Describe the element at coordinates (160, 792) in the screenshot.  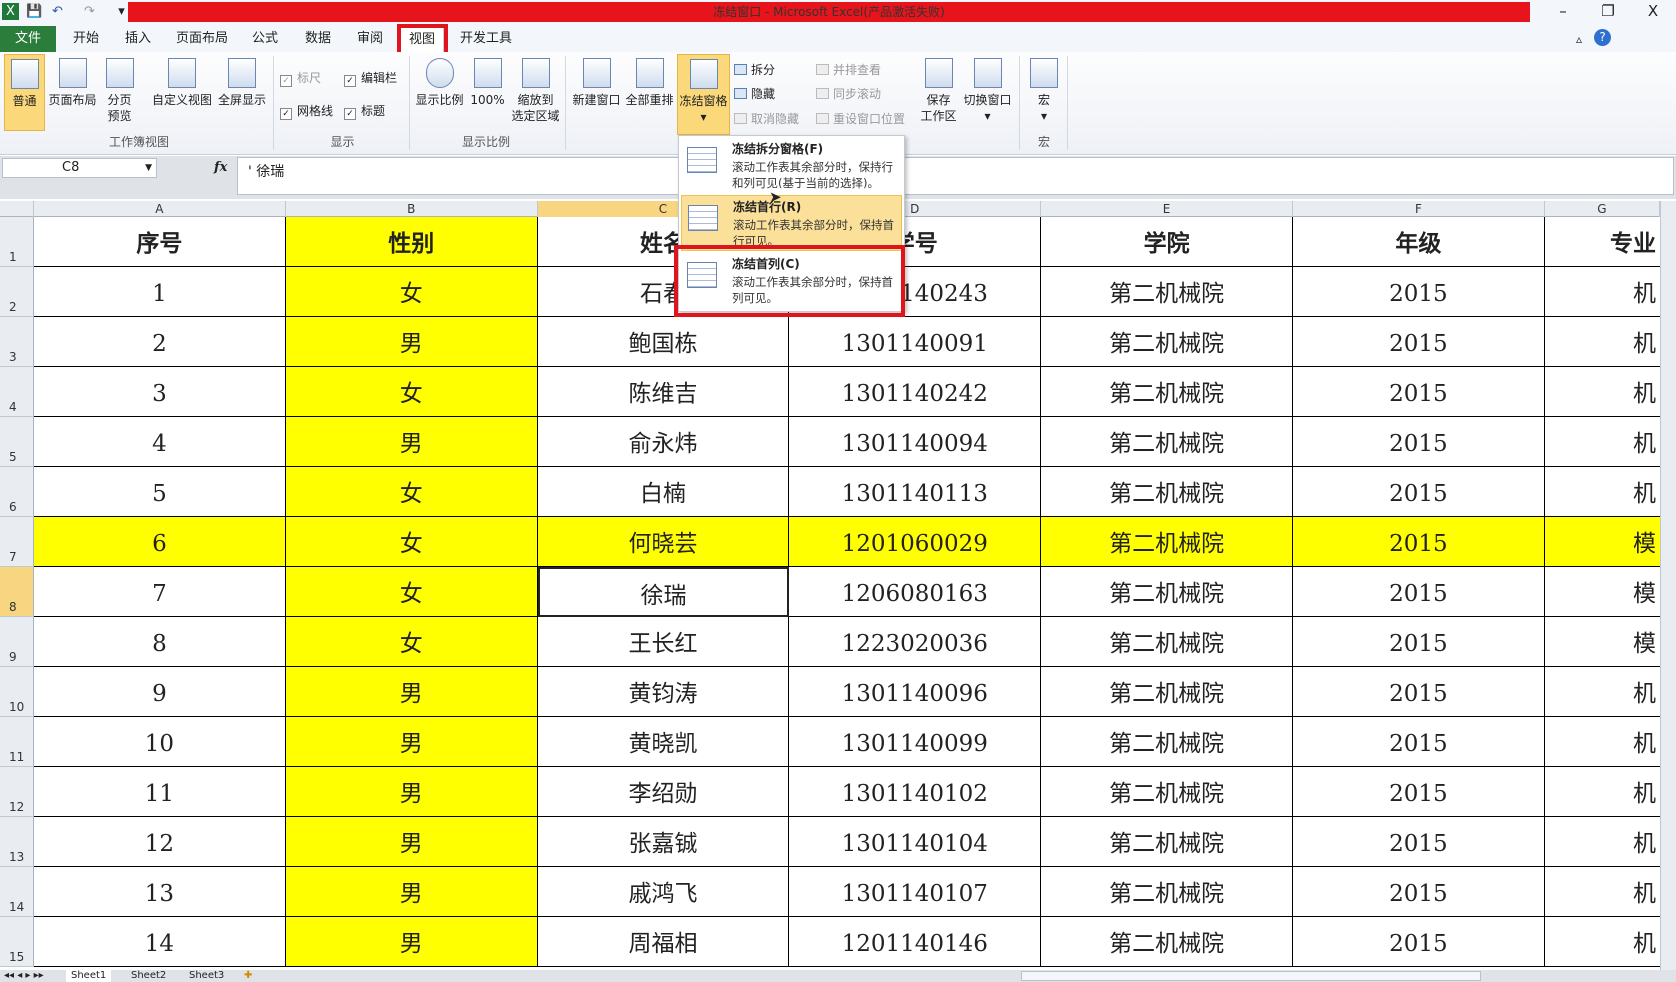
I see `table-cell: 11` at that location.